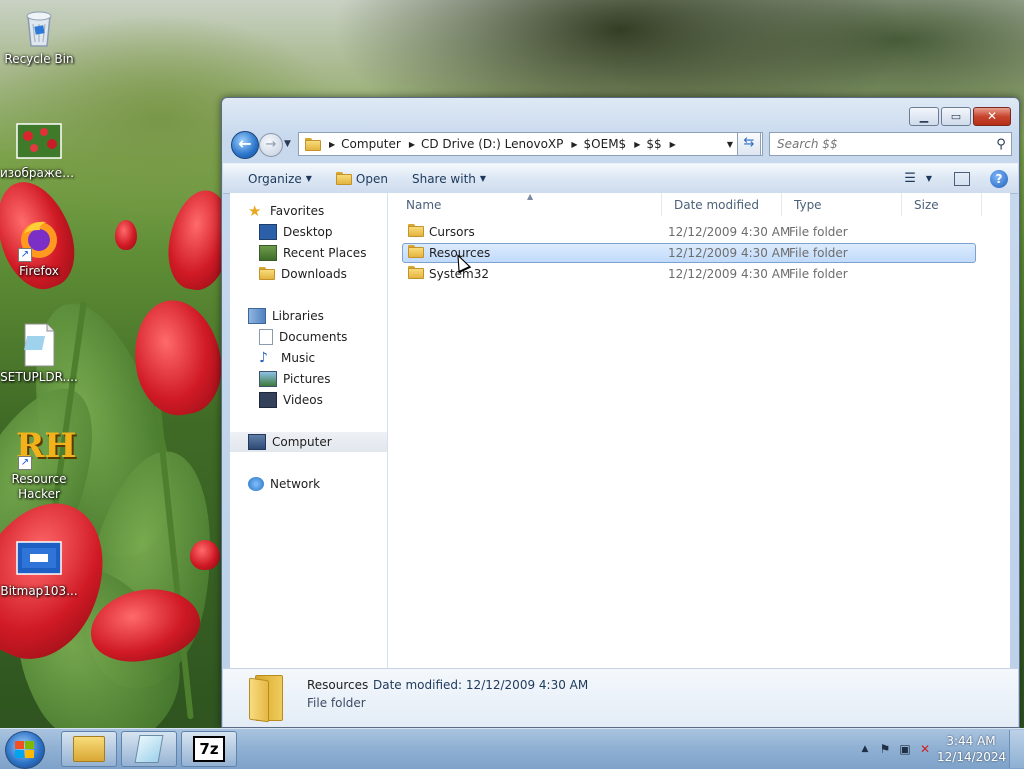 The image size is (1024, 769). I want to click on resource-hacker-icon: RH ↗, so click(46, 448).